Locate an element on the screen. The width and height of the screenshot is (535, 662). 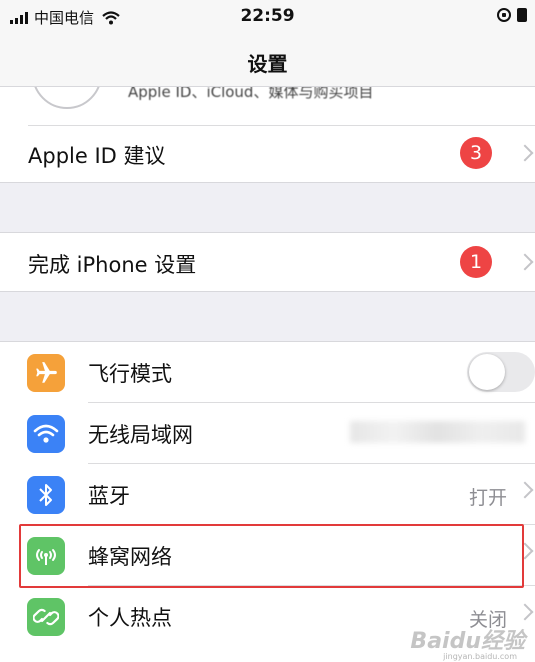
battery-icon is located at coordinates (522, 15).